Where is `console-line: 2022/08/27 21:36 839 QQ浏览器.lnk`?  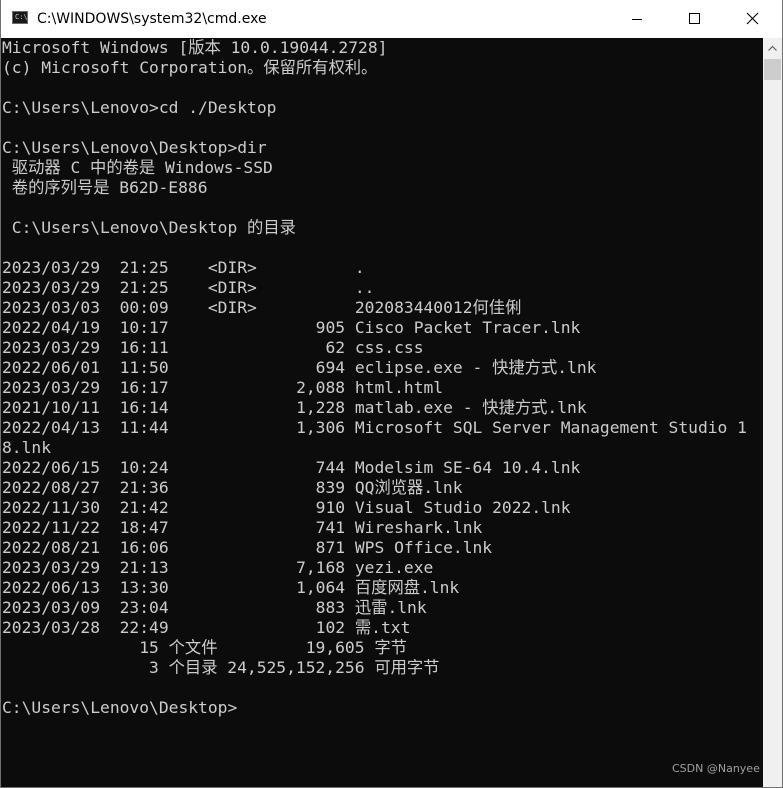
console-line: 2022/08/27 21:36 839 QQ浏览器.lnk is located at coordinates (232, 487).